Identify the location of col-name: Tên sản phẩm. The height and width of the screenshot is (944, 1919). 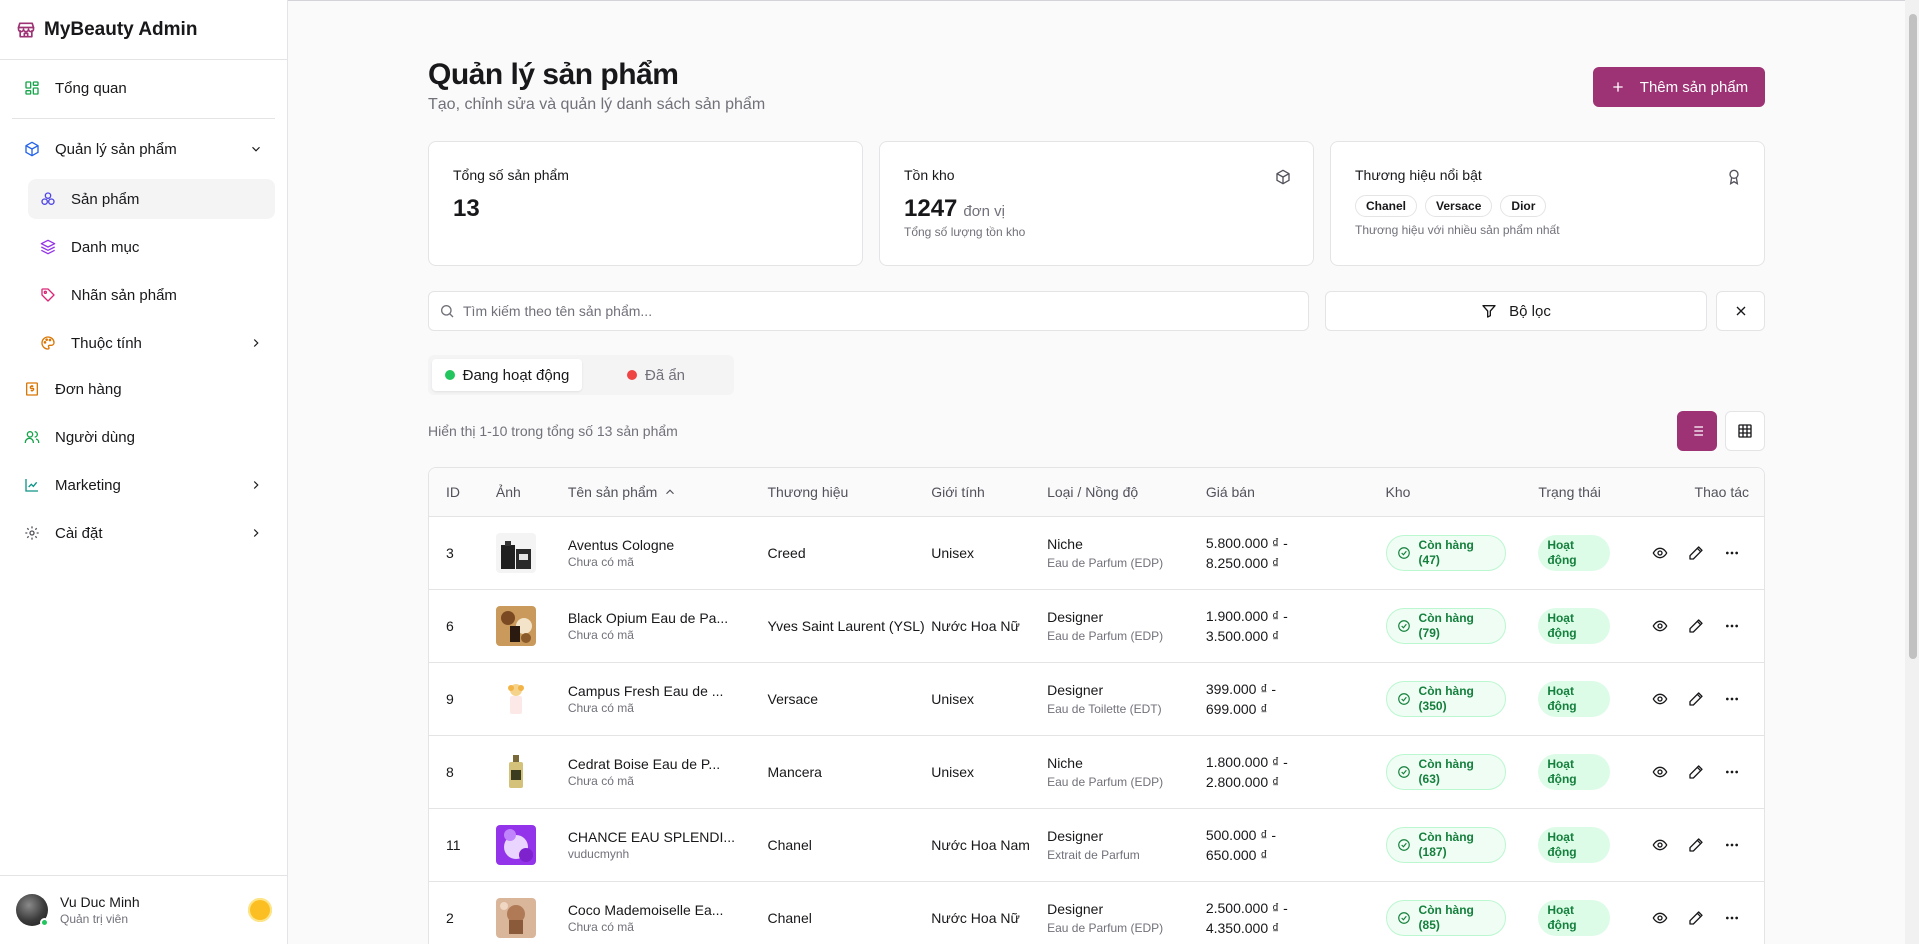
(668, 492).